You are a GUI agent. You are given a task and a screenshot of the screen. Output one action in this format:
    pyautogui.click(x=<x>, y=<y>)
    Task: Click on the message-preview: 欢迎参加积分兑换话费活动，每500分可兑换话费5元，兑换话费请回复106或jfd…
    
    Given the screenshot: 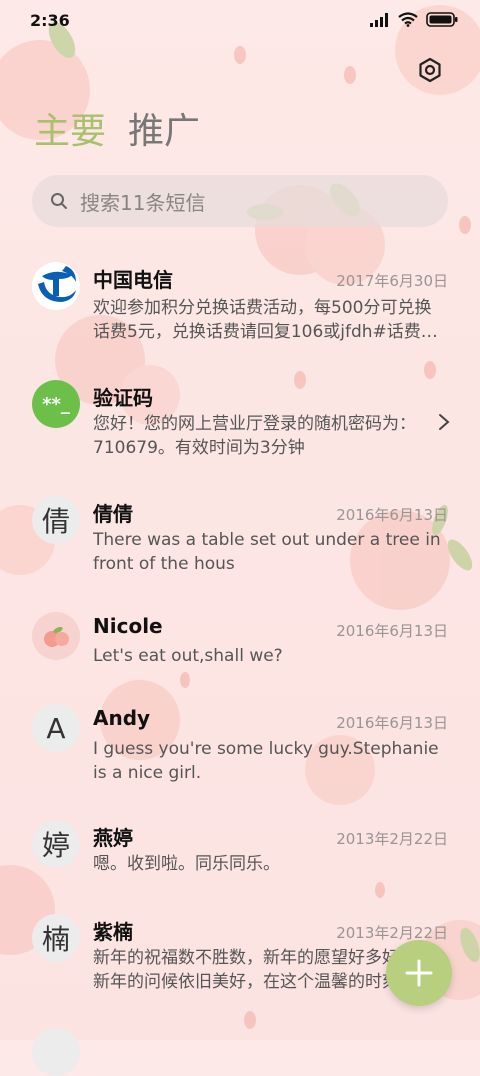 What is the action you would take?
    pyautogui.click(x=265, y=320)
    